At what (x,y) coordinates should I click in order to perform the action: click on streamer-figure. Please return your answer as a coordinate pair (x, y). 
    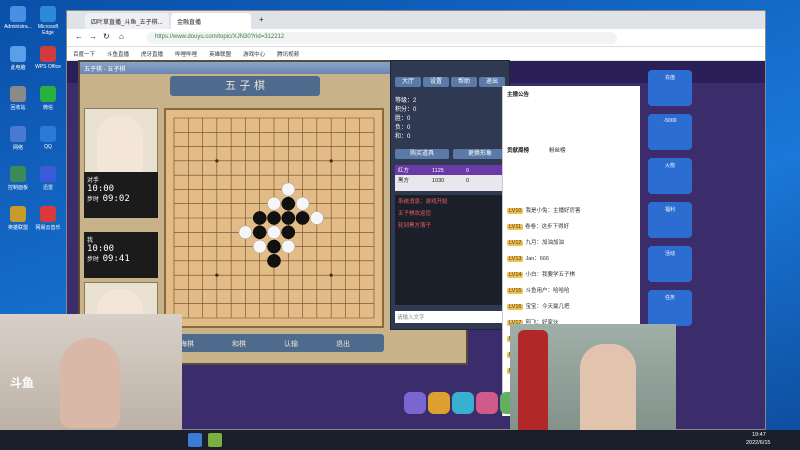
    Looking at the image, I should click on (90, 383).